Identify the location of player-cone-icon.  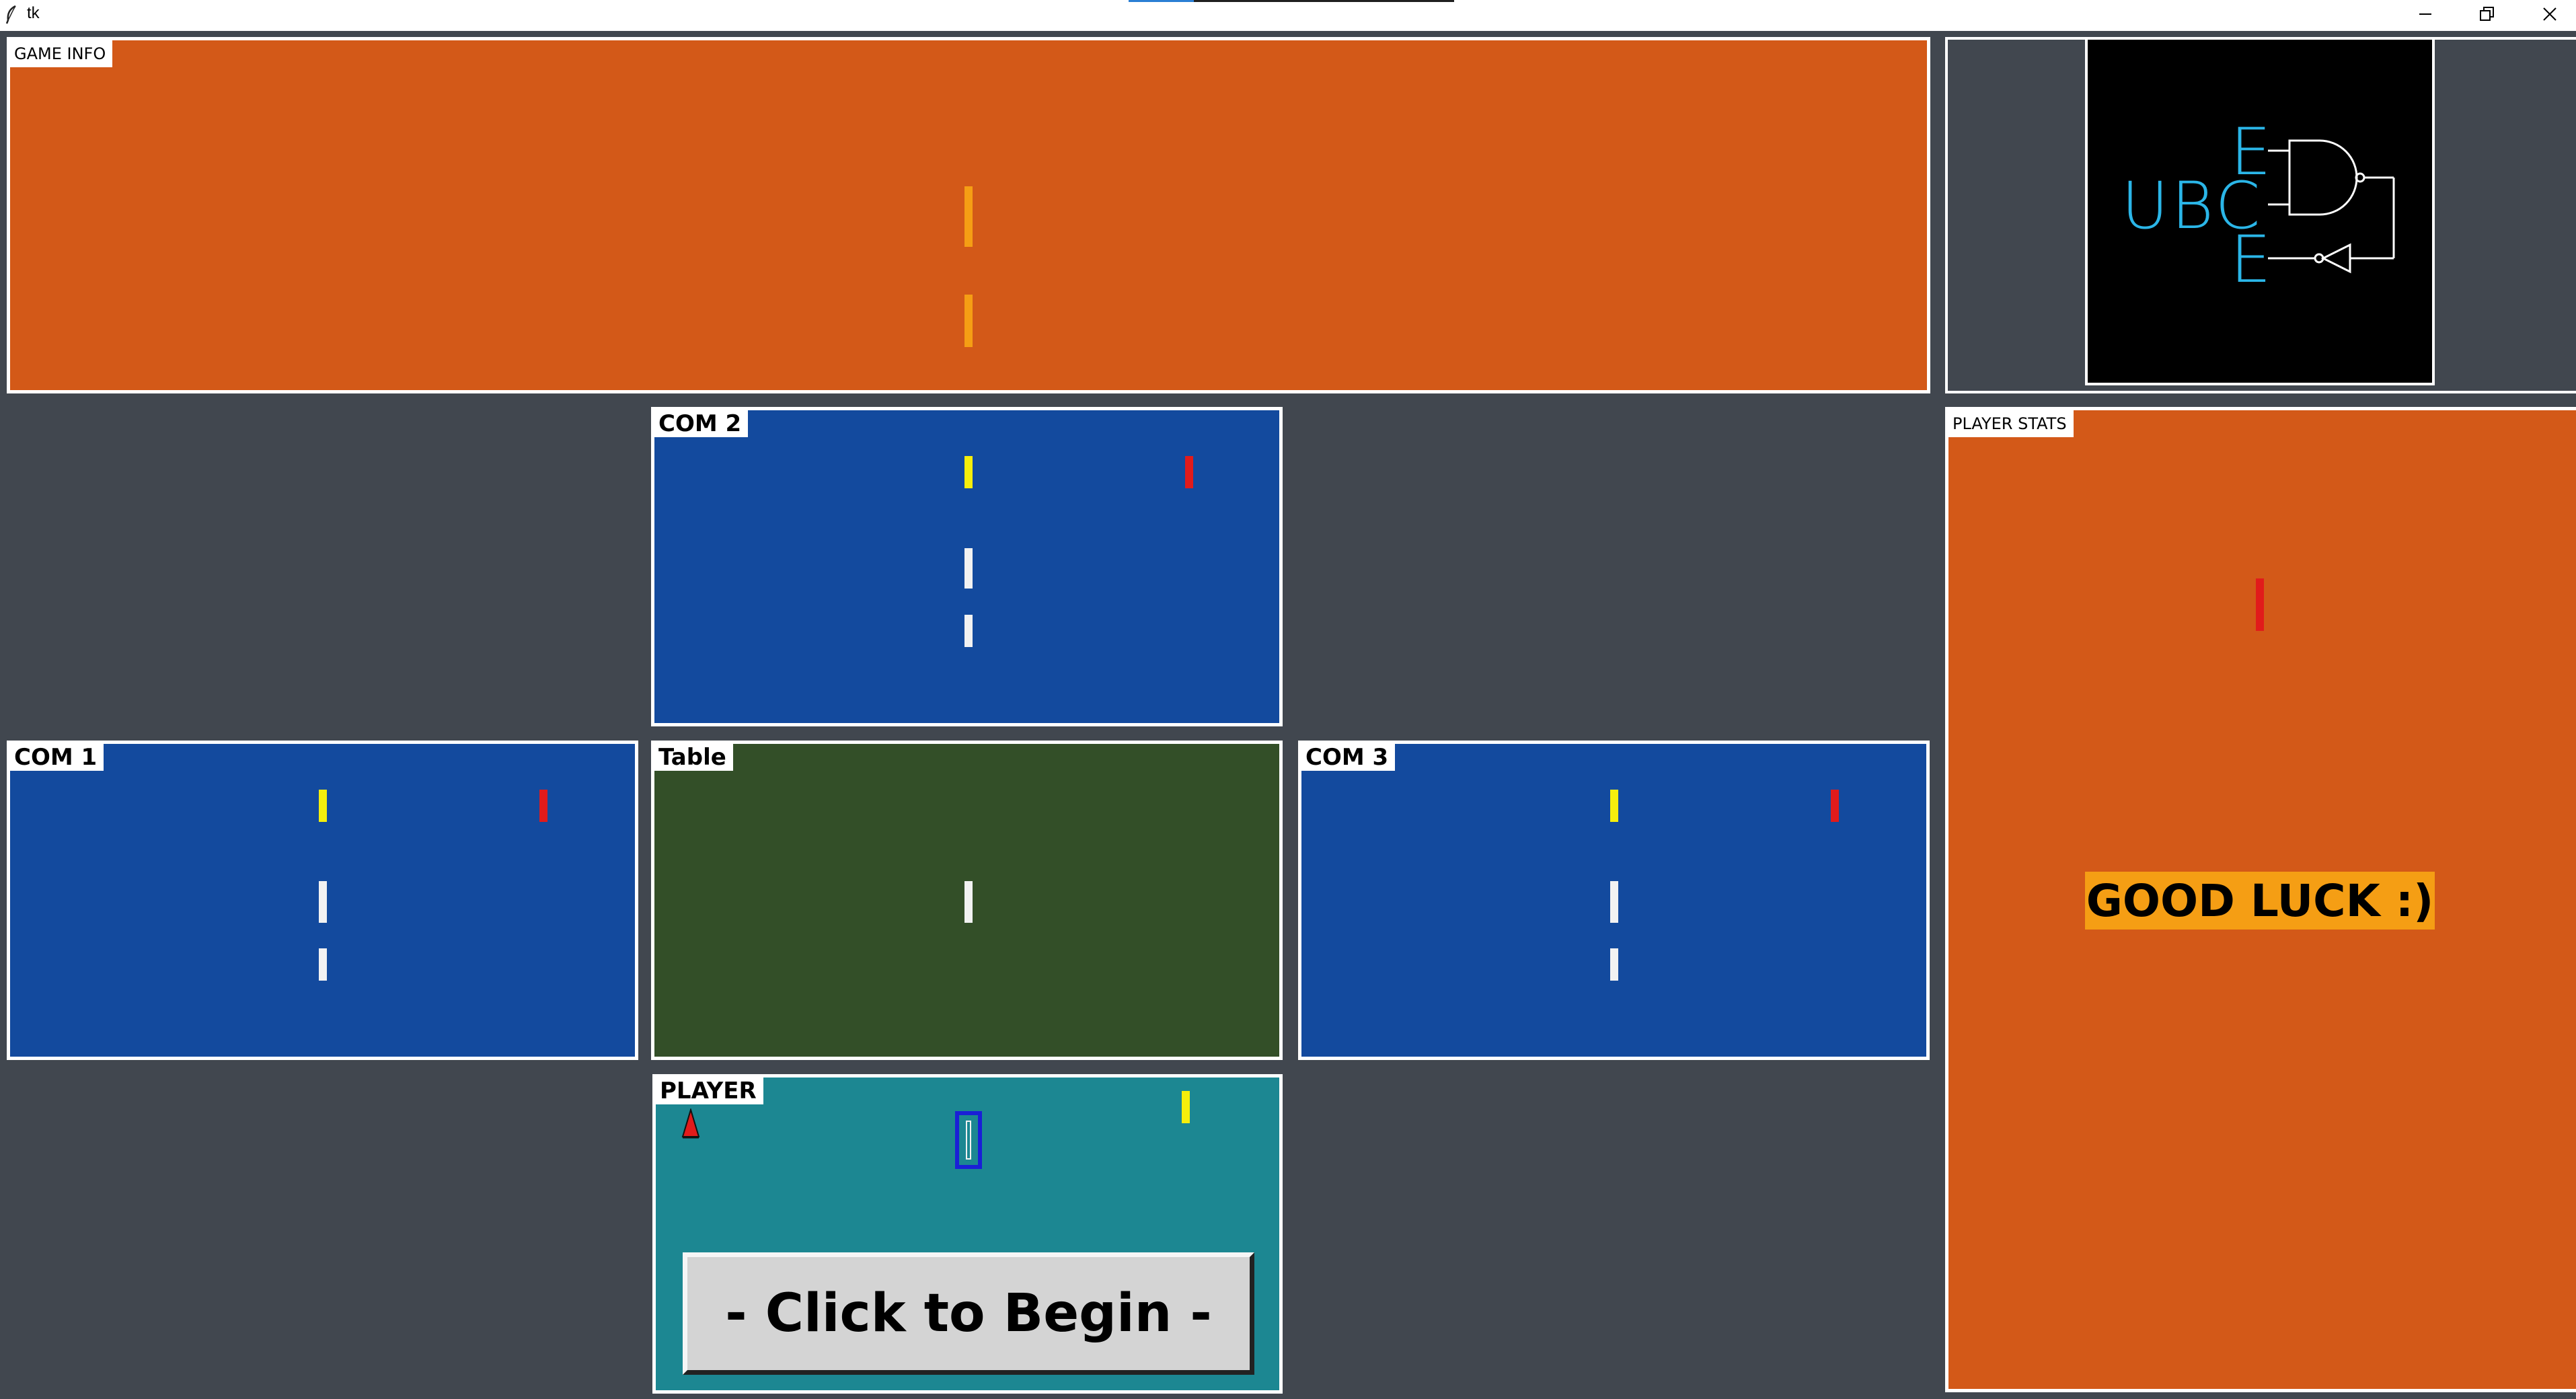
(691, 1123).